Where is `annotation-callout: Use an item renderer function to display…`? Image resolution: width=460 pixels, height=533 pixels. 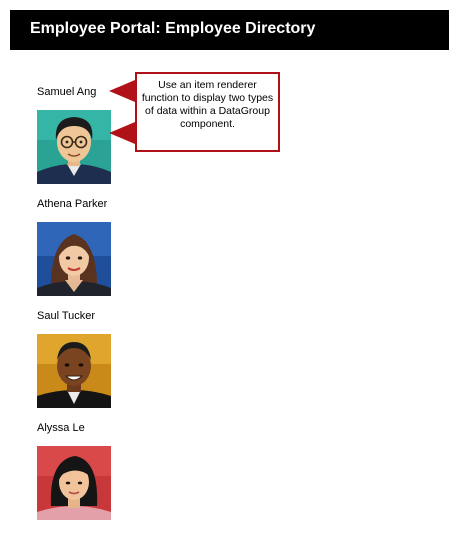 annotation-callout: Use an item renderer function to display… is located at coordinates (207, 112).